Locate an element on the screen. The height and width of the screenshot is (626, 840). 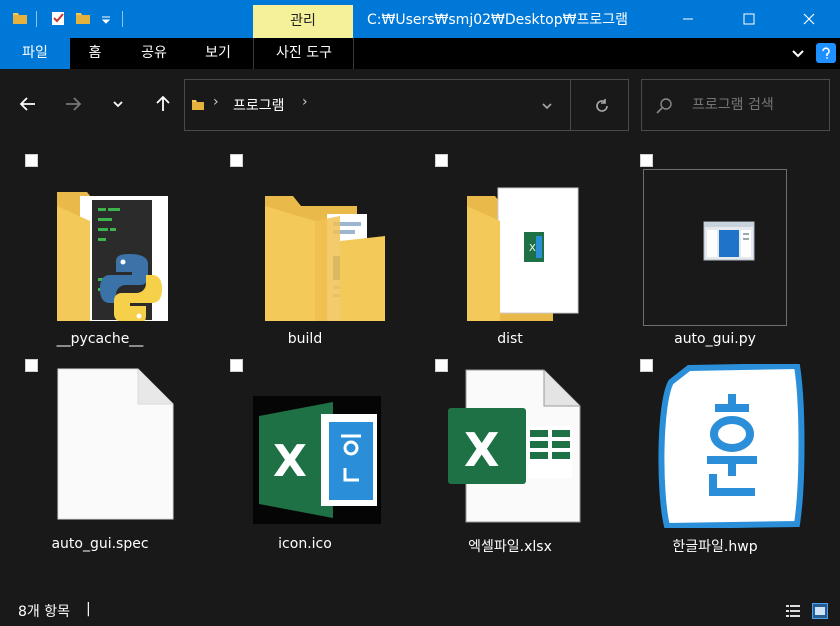
refresh-icon is located at coordinates (602, 106).